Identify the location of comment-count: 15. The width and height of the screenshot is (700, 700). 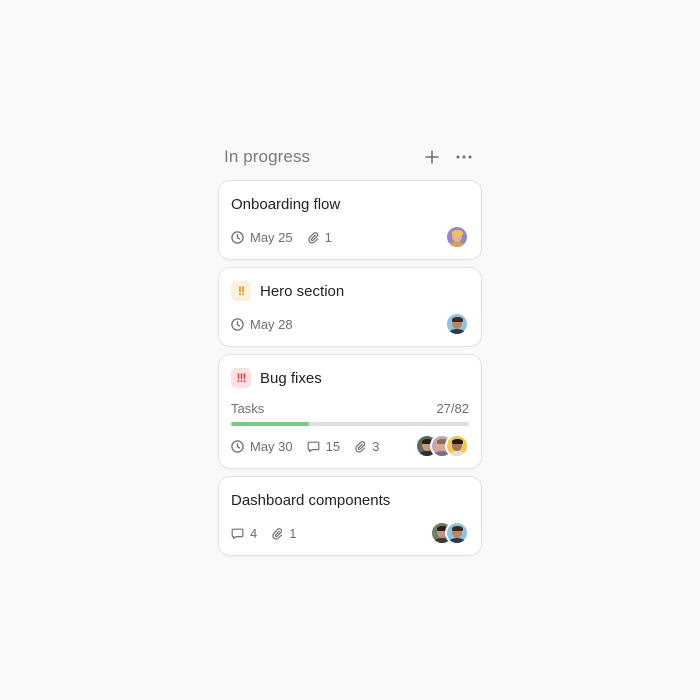
(323, 446).